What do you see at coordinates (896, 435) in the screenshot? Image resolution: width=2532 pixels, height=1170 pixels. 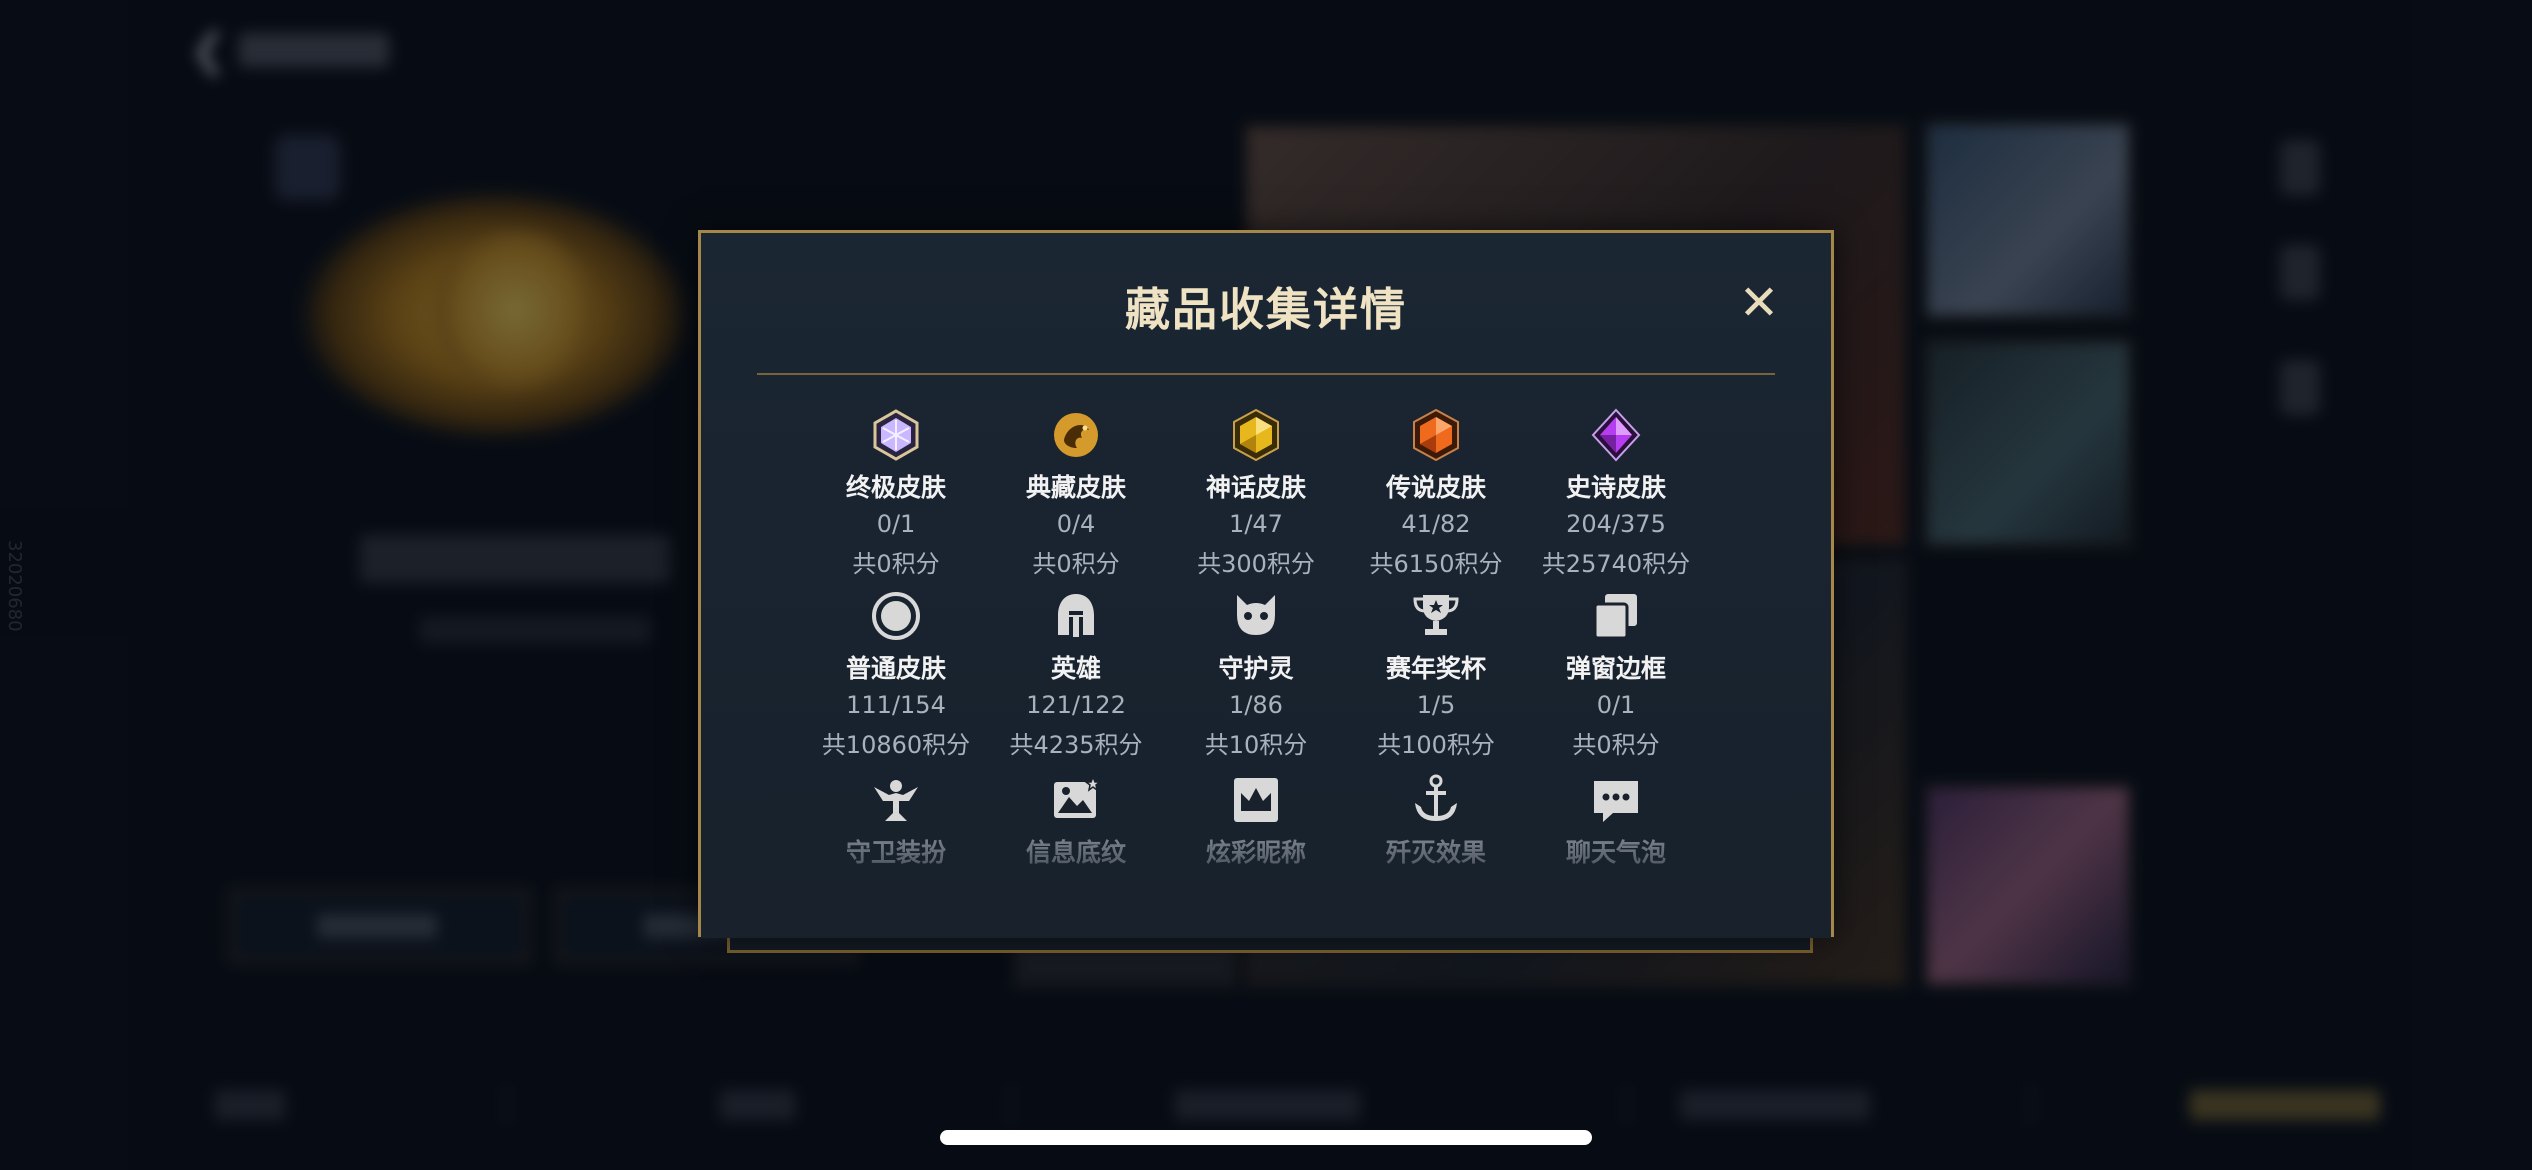 I see `ultimate-gem-icon` at bounding box center [896, 435].